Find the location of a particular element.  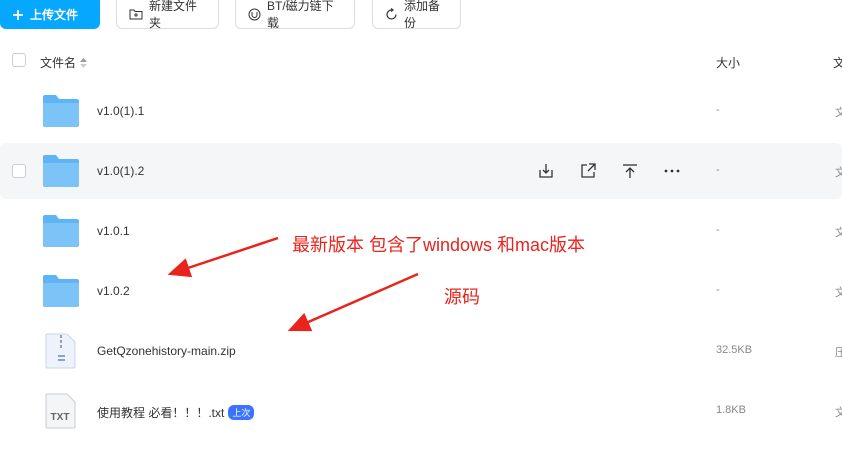

plus-icon is located at coordinates (18, 14).